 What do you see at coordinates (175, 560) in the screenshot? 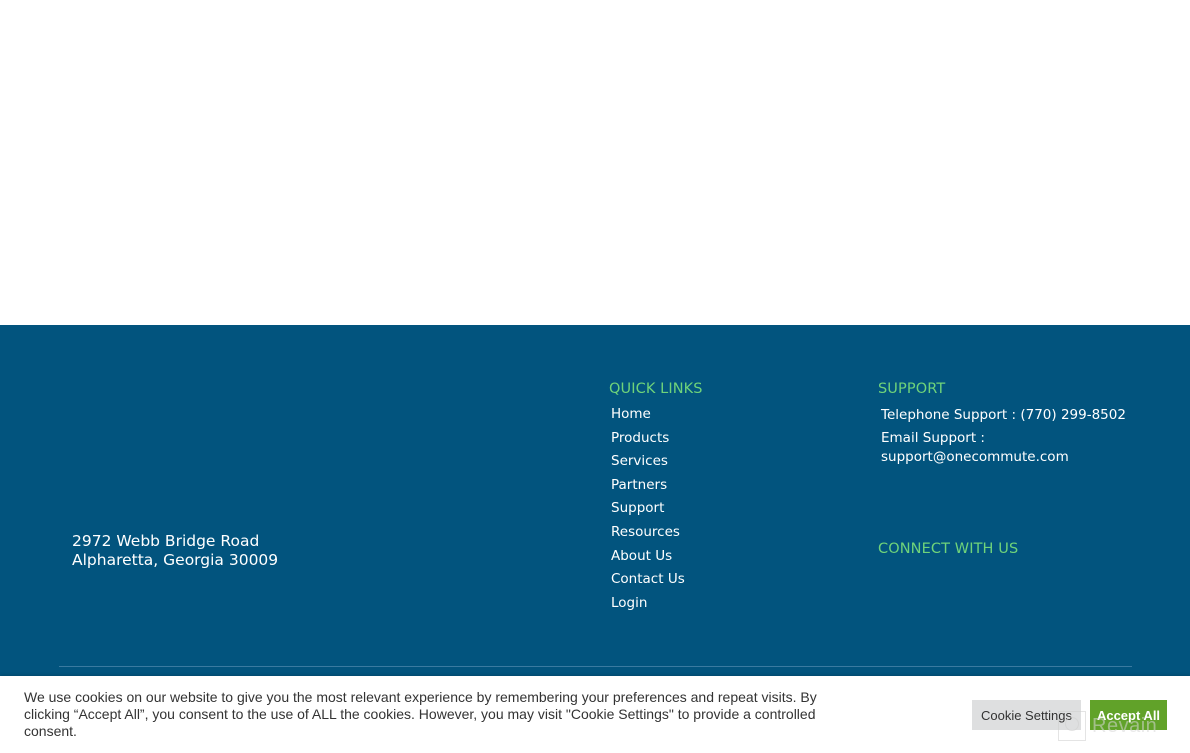
I see `address-line-2: Alpharetta, Georgia 30009` at bounding box center [175, 560].